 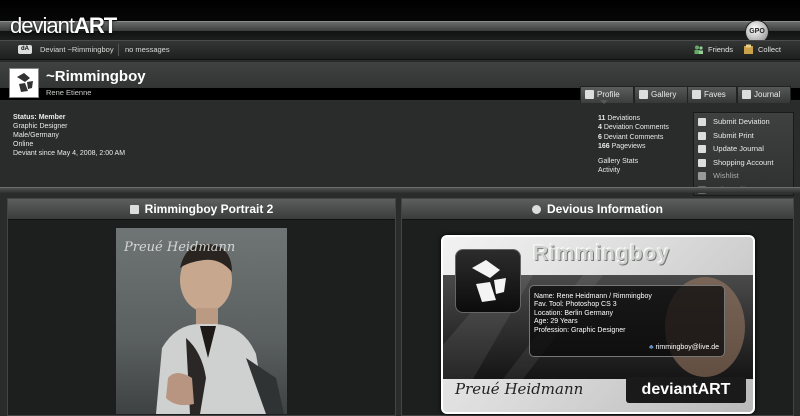 What do you see at coordinates (400, 20) in the screenshot?
I see `top-bar` at bounding box center [400, 20].